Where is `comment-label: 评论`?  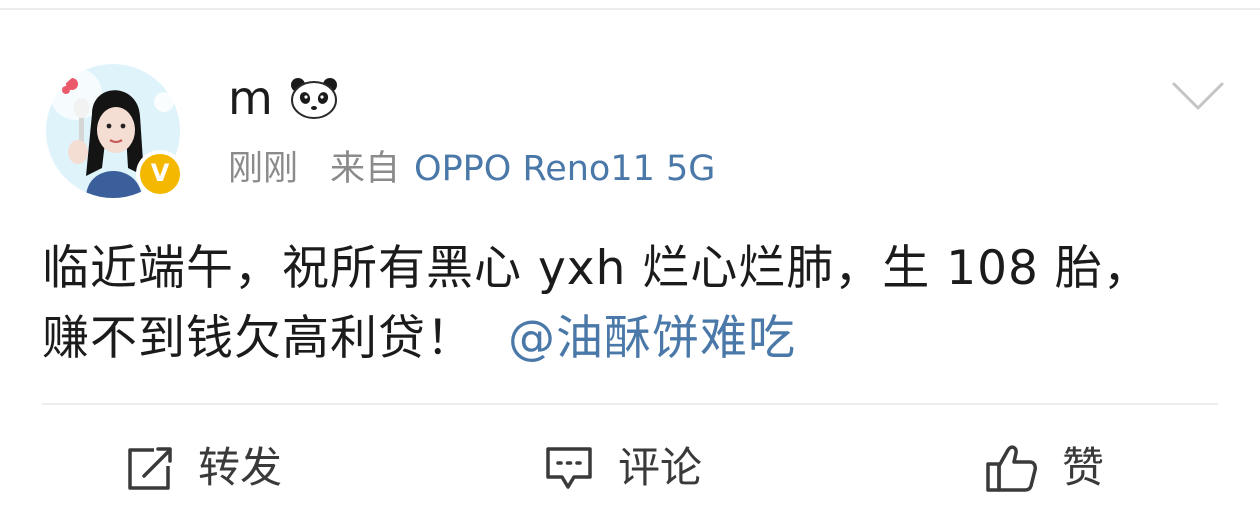
comment-label: 评论 is located at coordinates (660, 467).